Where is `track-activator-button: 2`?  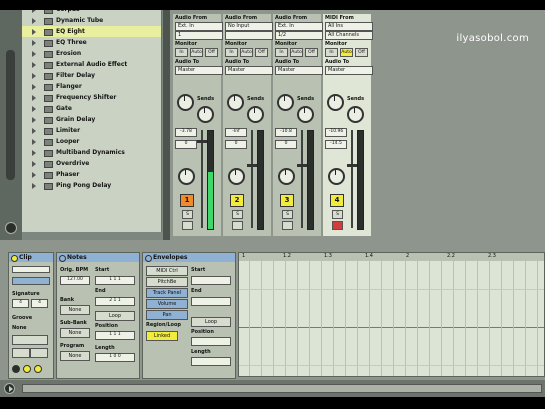
track-activator-button: 2 is located at coordinates (237, 200).